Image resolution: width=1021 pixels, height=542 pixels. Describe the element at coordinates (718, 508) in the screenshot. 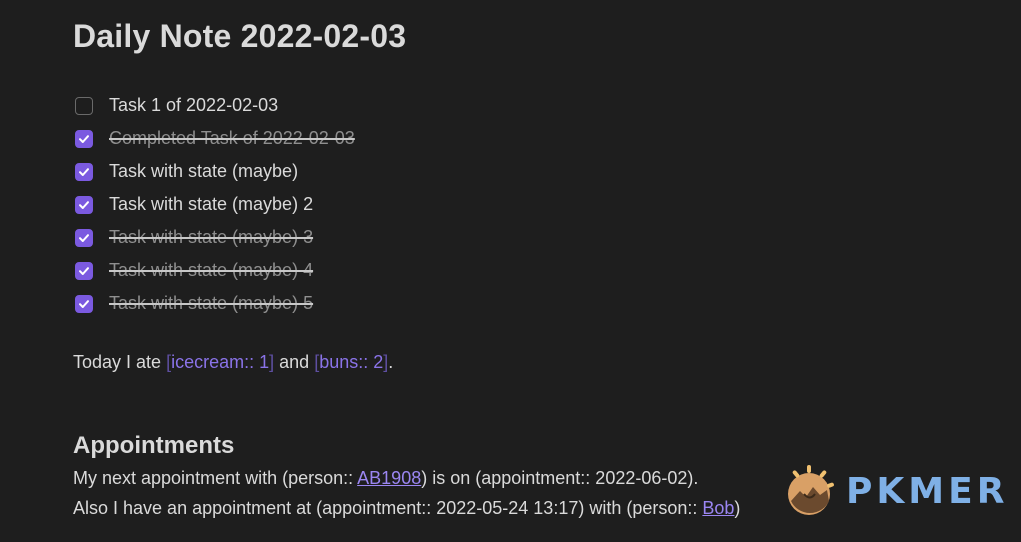

I see `person-link-bob: Bob` at that location.